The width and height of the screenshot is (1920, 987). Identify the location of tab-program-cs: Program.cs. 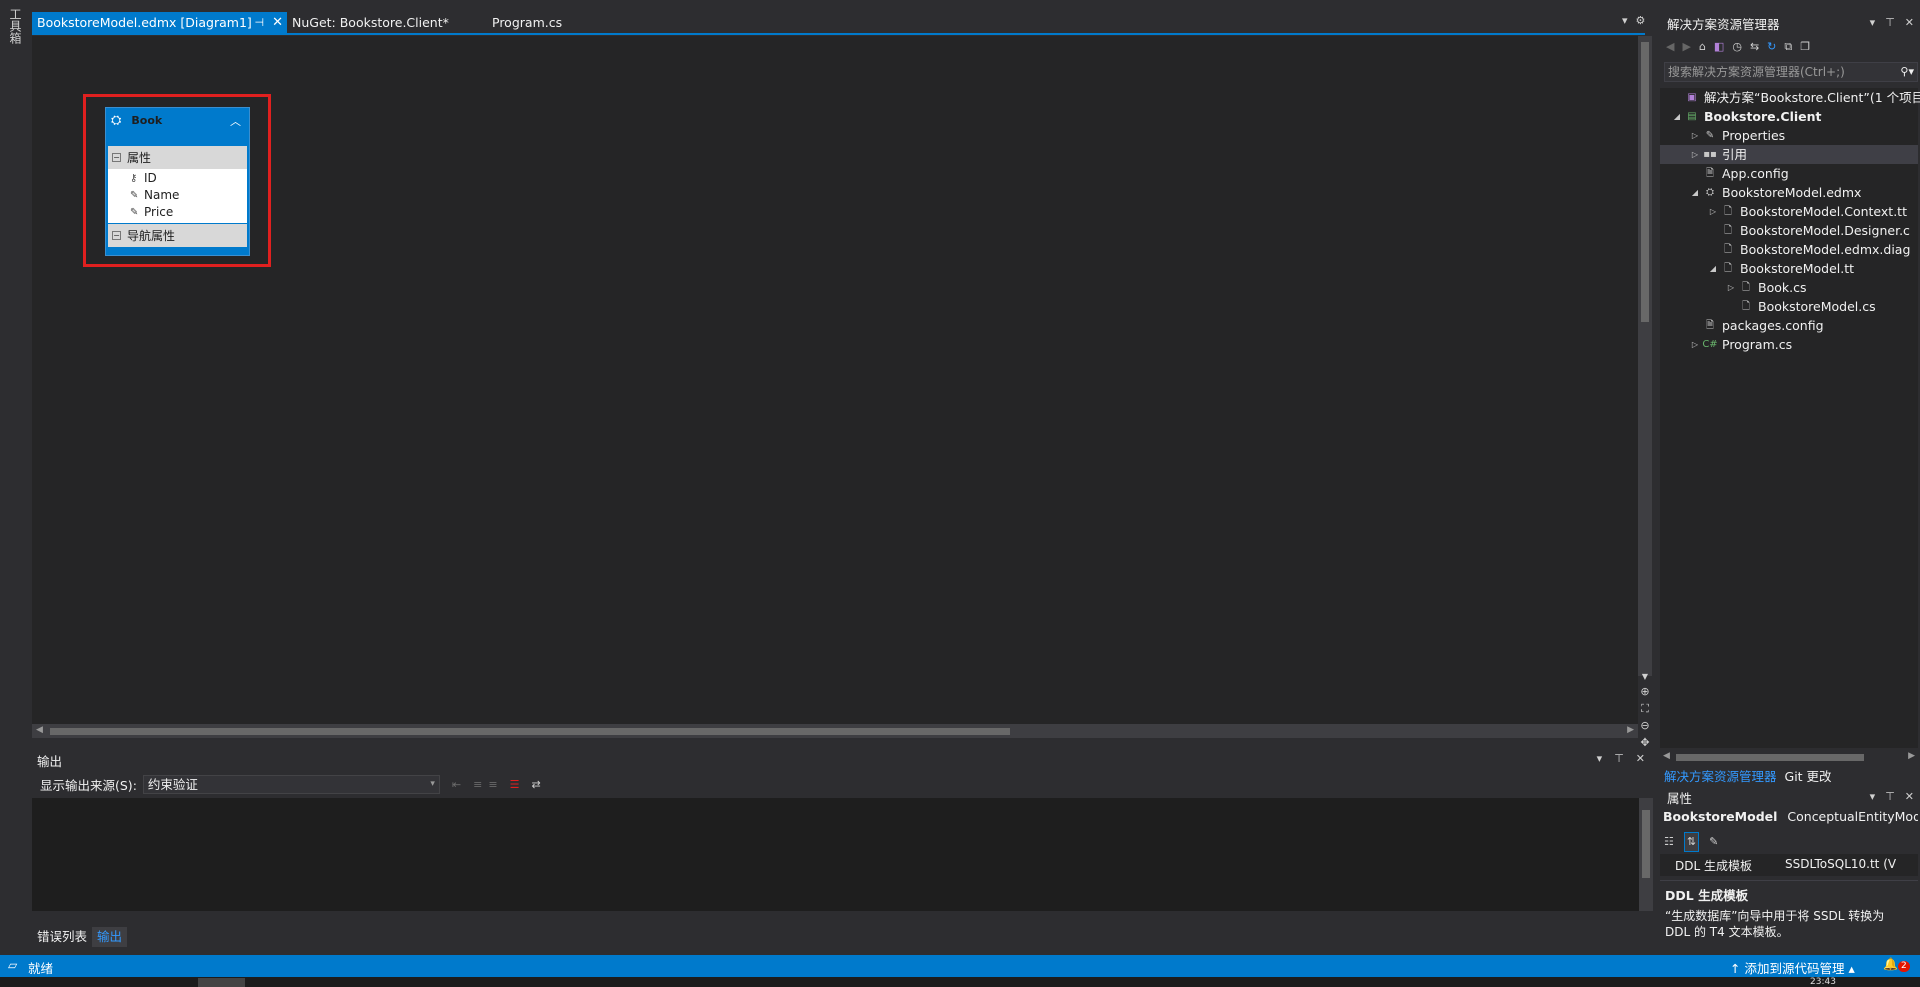
(559, 22).